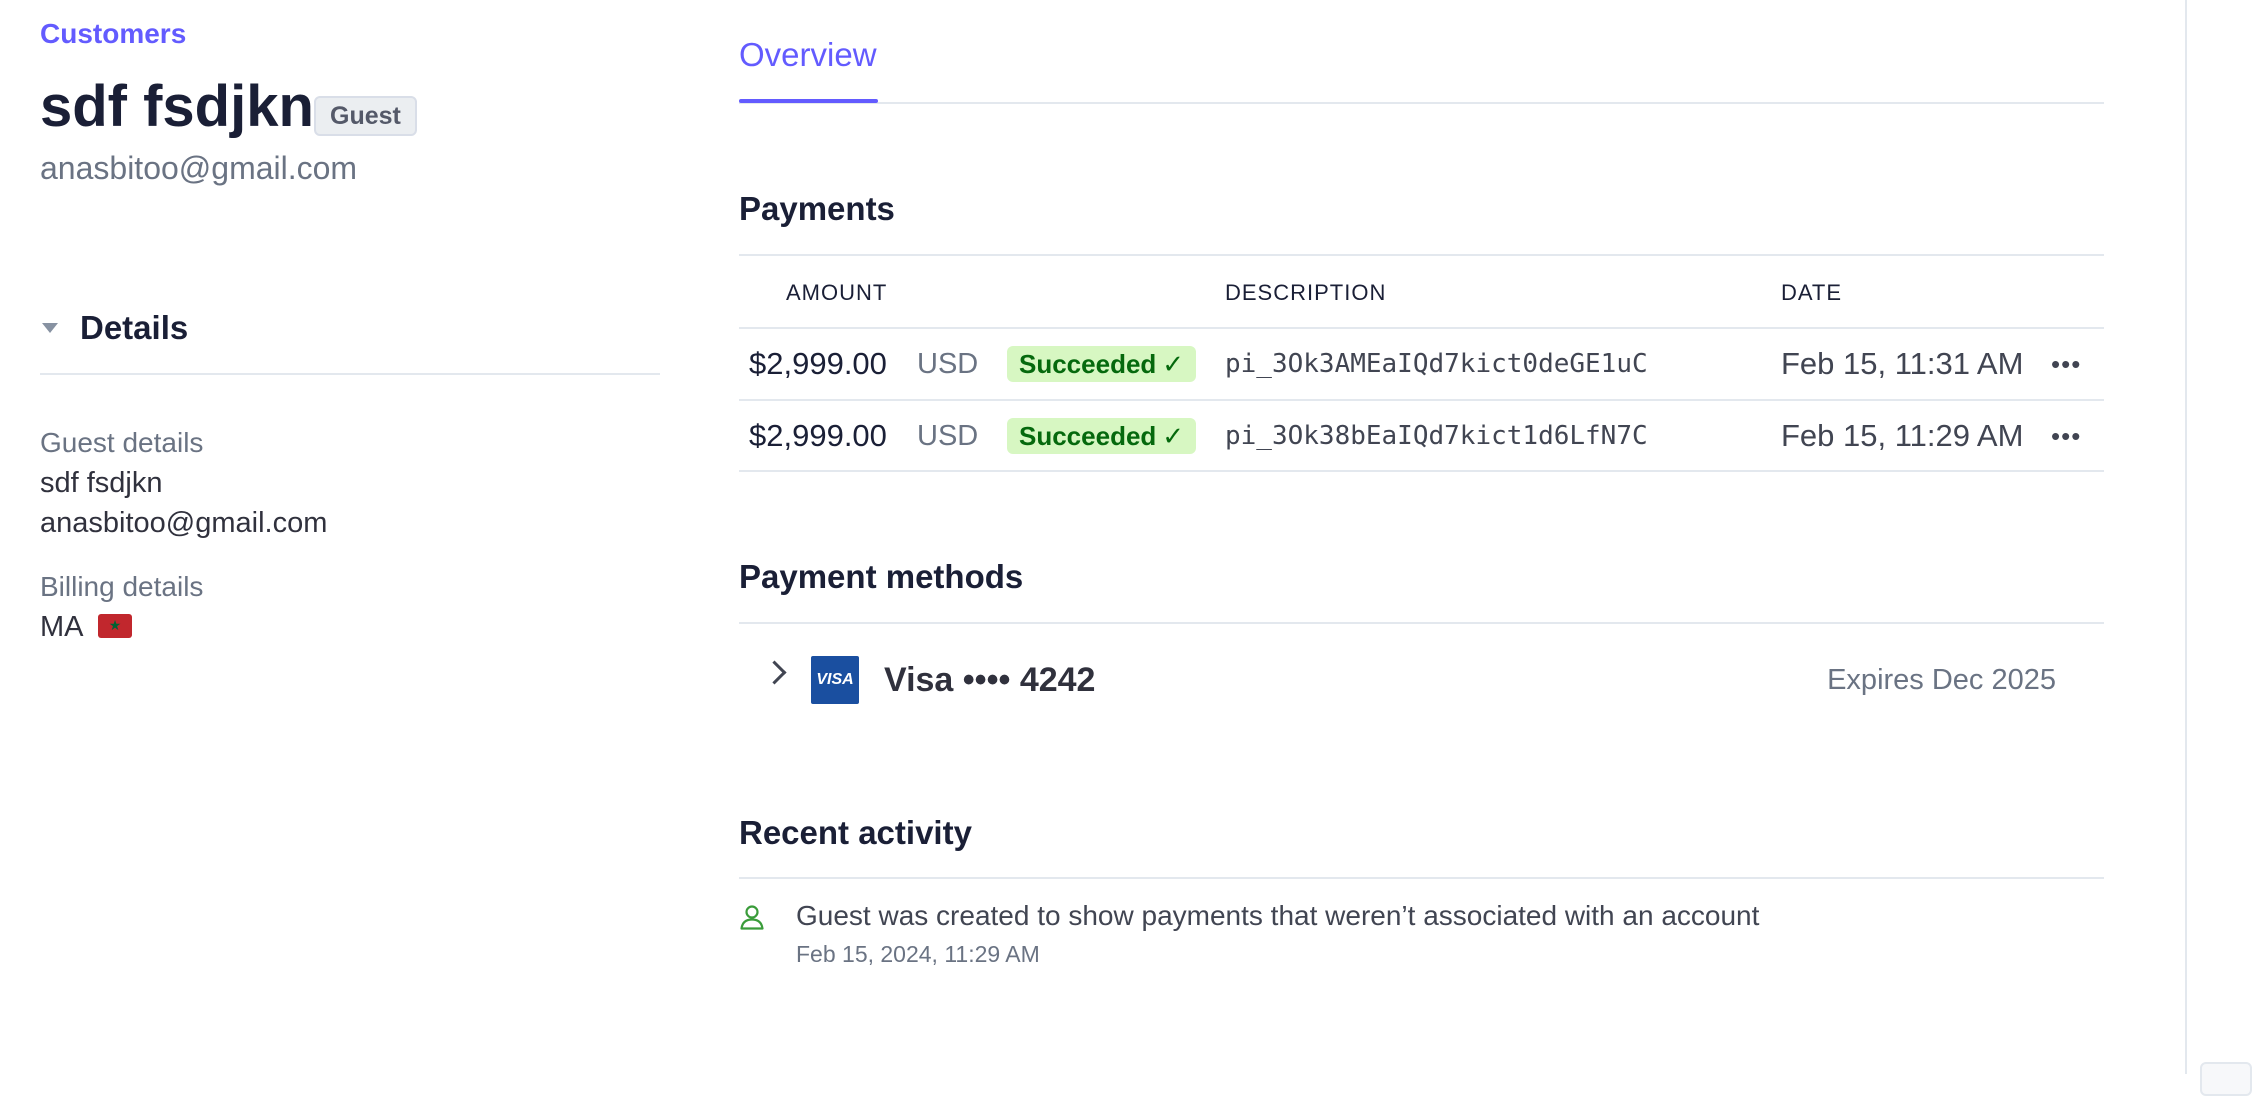 The width and height of the screenshot is (2256, 1096). Describe the element at coordinates (1421, 623) in the screenshot. I see `payment-methods-divider` at that location.